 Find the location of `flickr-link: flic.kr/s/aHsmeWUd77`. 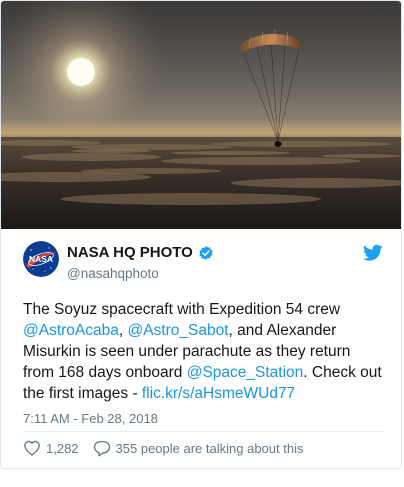

flickr-link: flic.kr/s/aHsmeWUd77 is located at coordinates (218, 393).